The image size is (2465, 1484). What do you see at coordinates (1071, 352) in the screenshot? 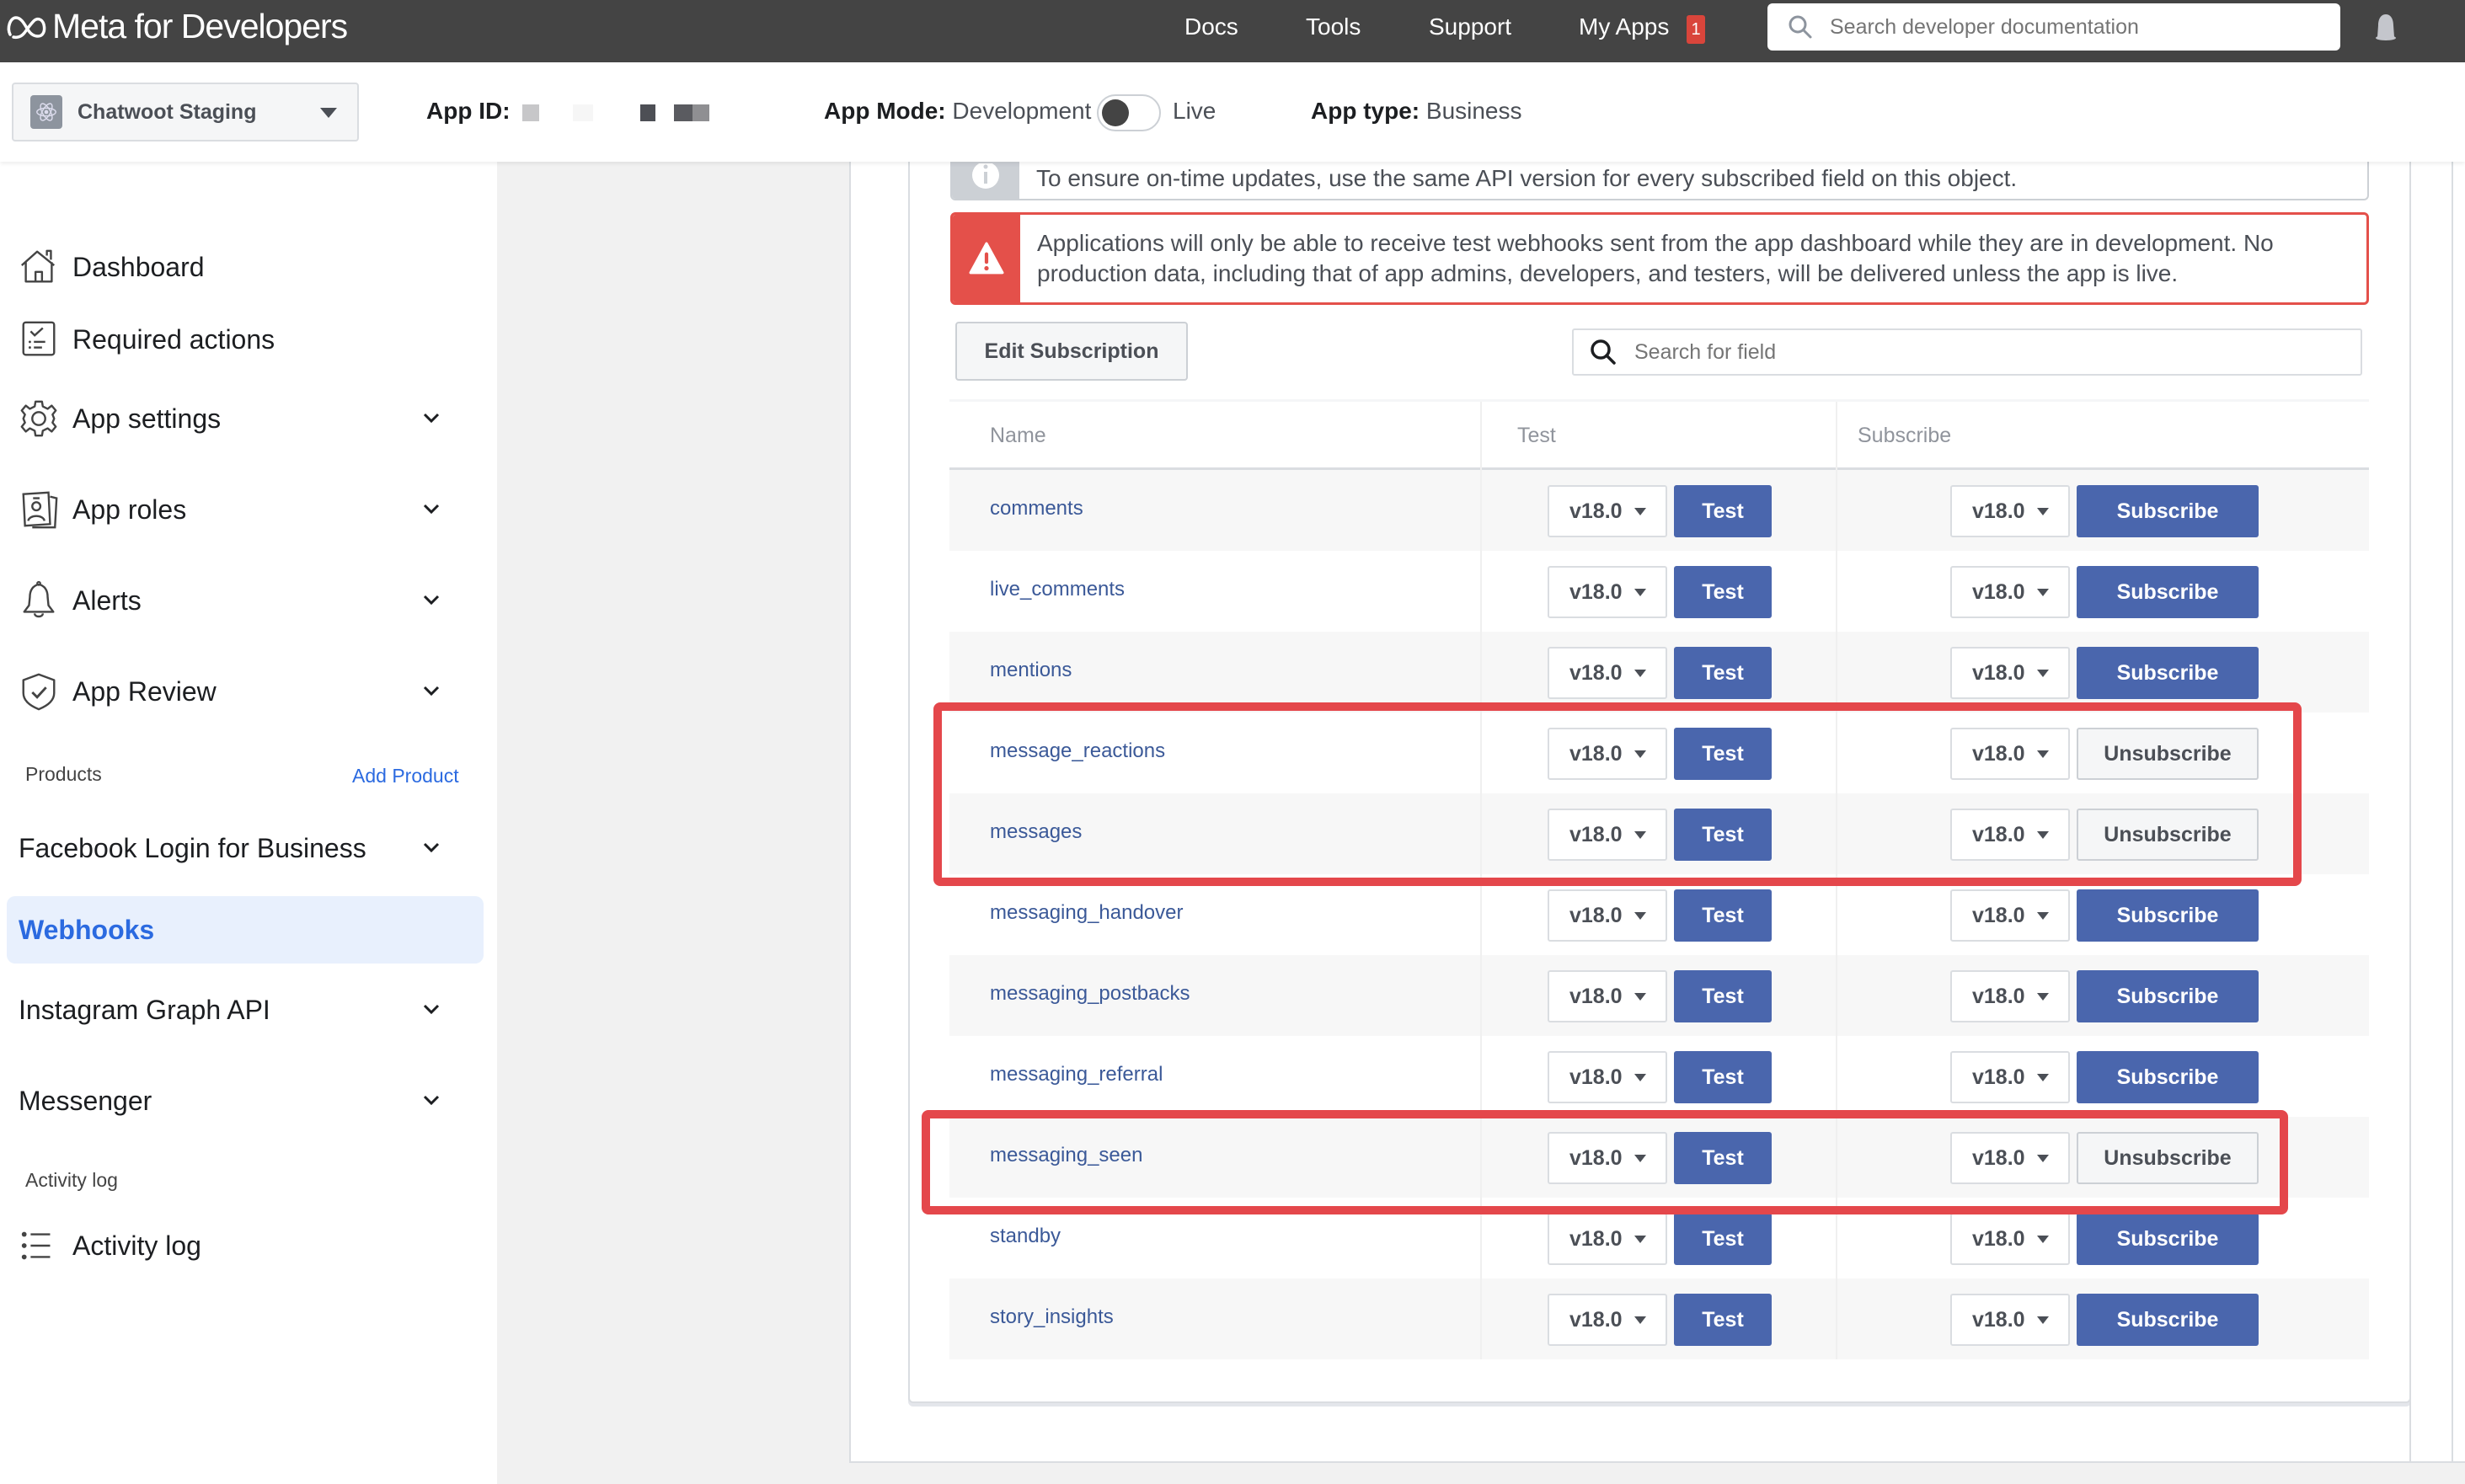
I see `edit-subscription-button: Edit Subscription` at bounding box center [1071, 352].